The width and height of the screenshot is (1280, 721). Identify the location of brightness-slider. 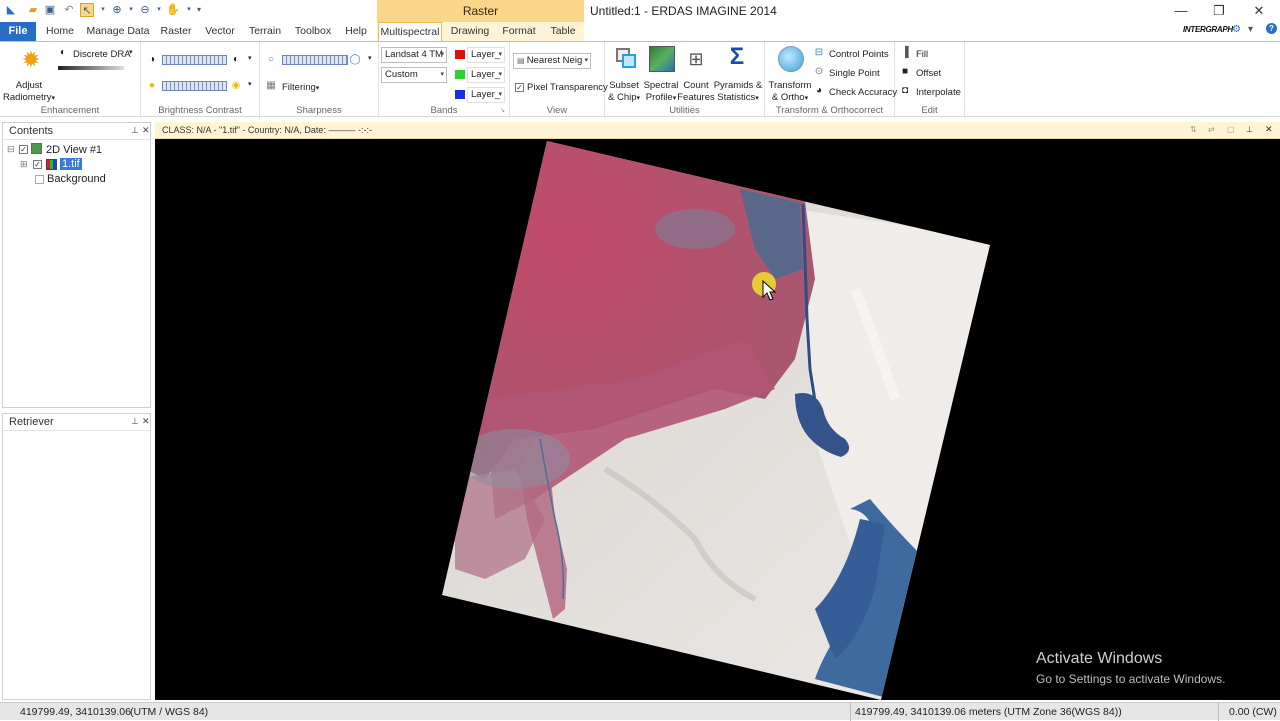
(194, 86).